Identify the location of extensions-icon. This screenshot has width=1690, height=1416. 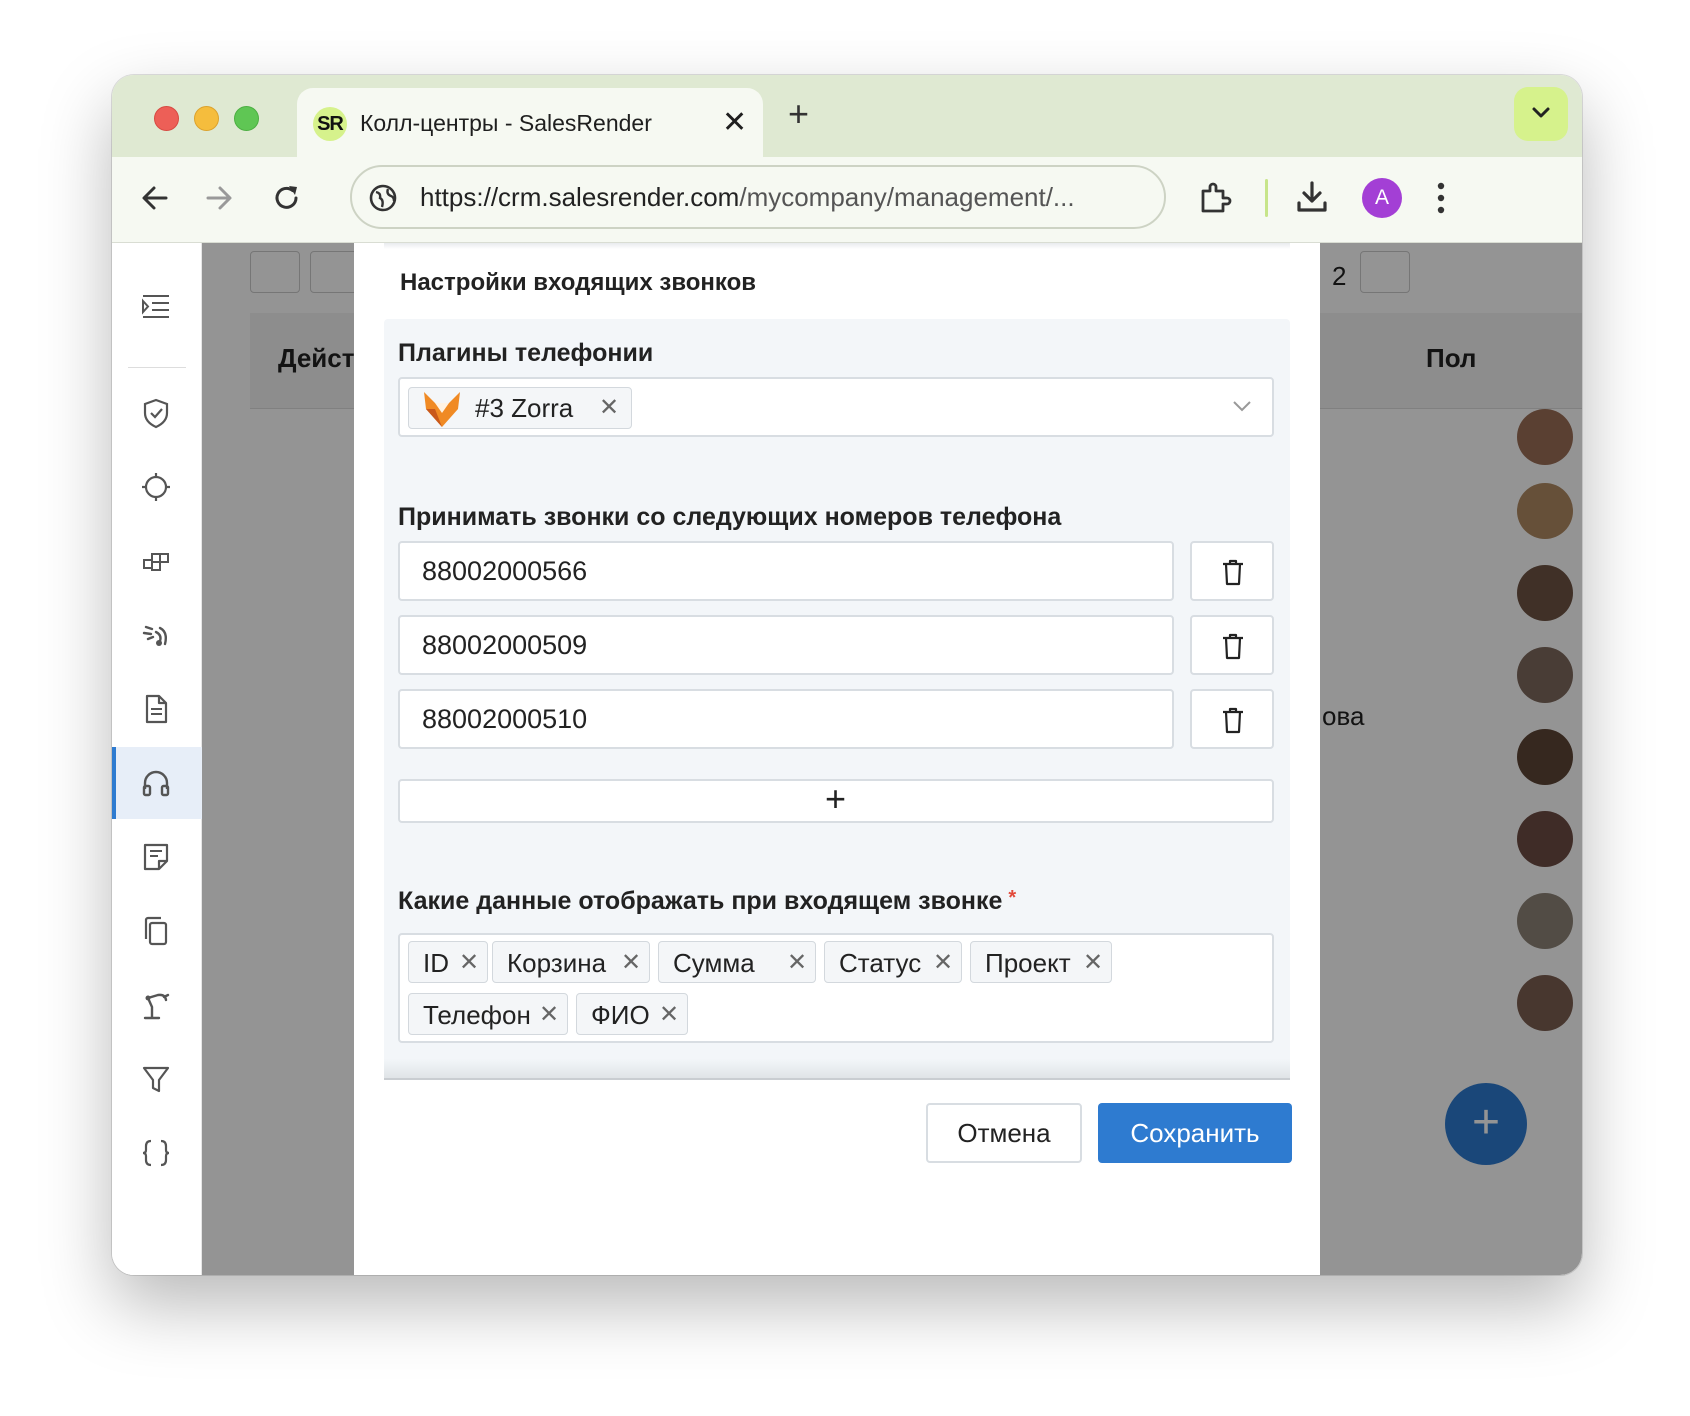
(1215, 198).